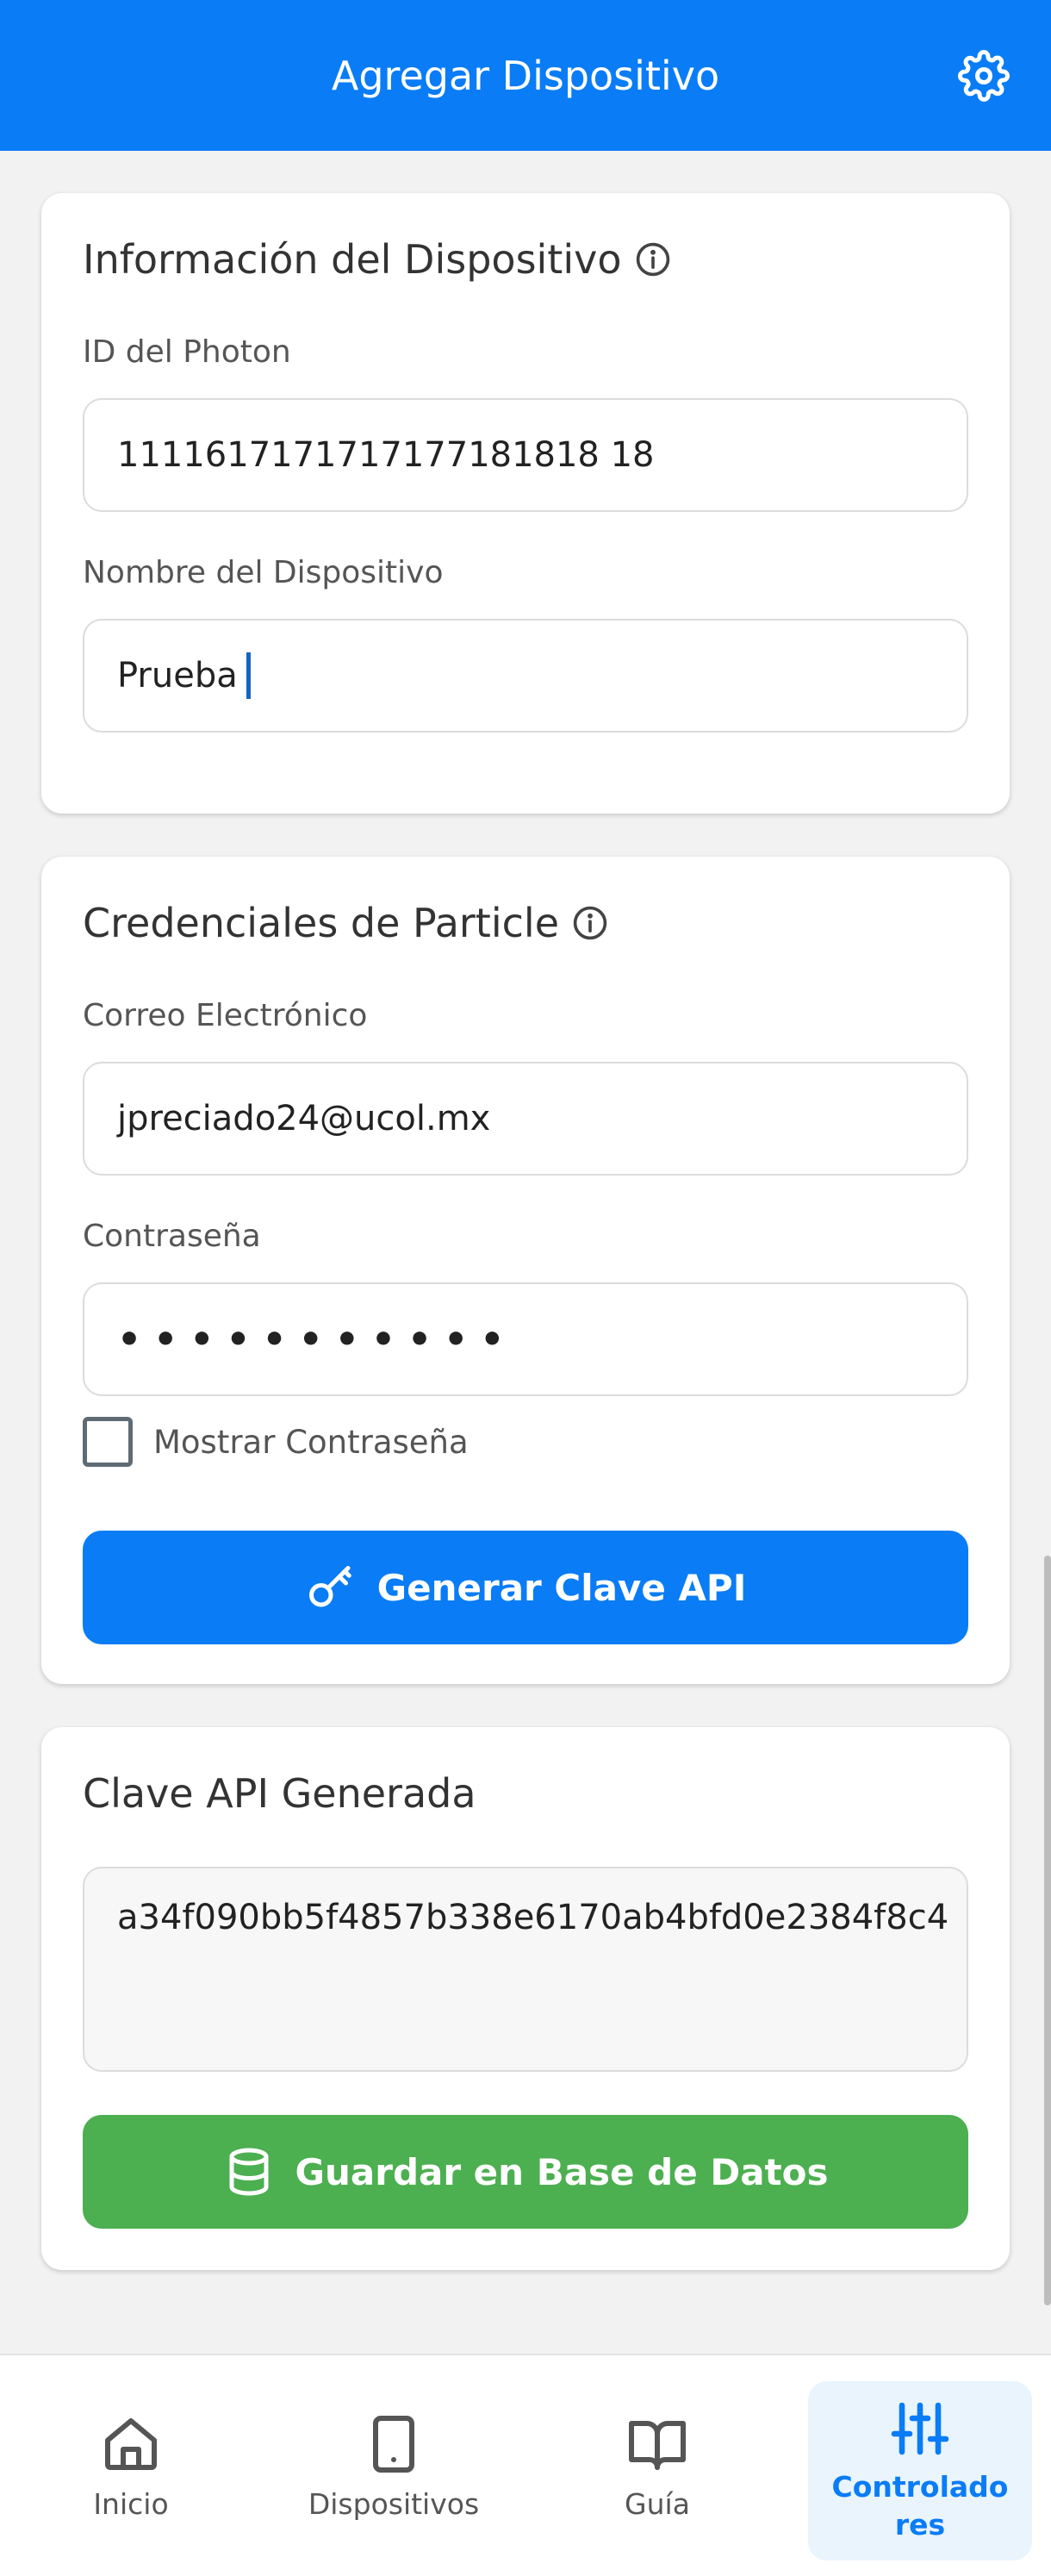 The height and width of the screenshot is (2576, 1051). What do you see at coordinates (317, 1339) in the screenshot?
I see `password-masked-value: •••••••••••` at bounding box center [317, 1339].